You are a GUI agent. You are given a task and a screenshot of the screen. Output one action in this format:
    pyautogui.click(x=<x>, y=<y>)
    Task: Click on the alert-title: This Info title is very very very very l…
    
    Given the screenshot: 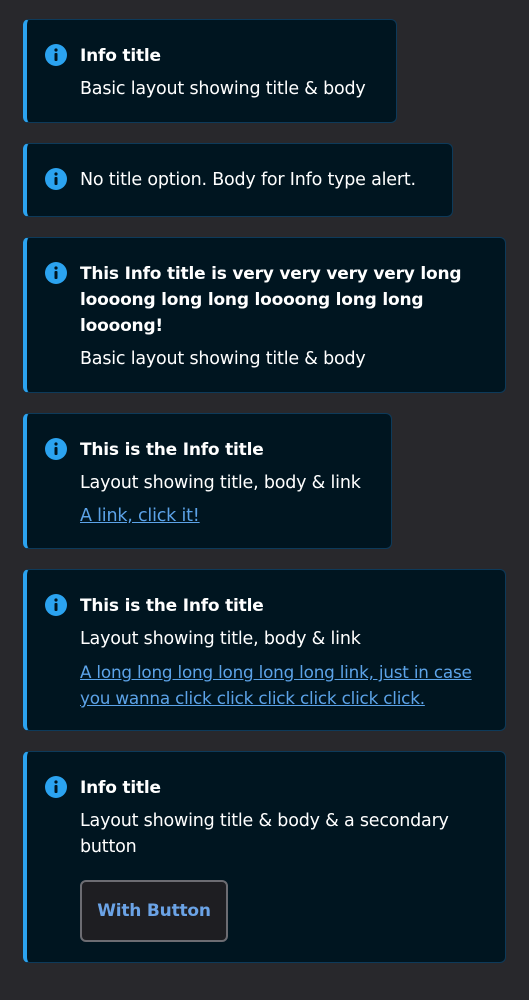 What is the action you would take?
    pyautogui.click(x=271, y=300)
    